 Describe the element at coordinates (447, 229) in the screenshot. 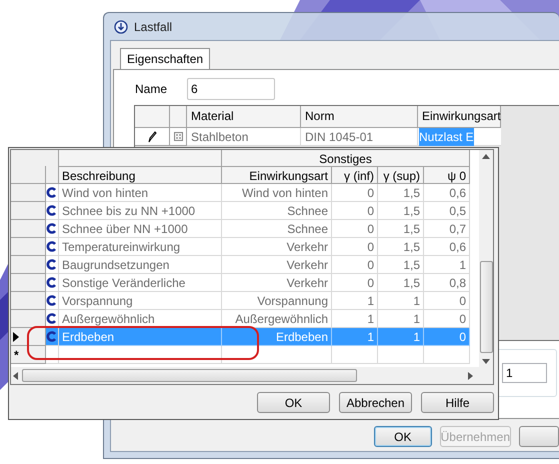

I see `table-cell: 0,7` at that location.